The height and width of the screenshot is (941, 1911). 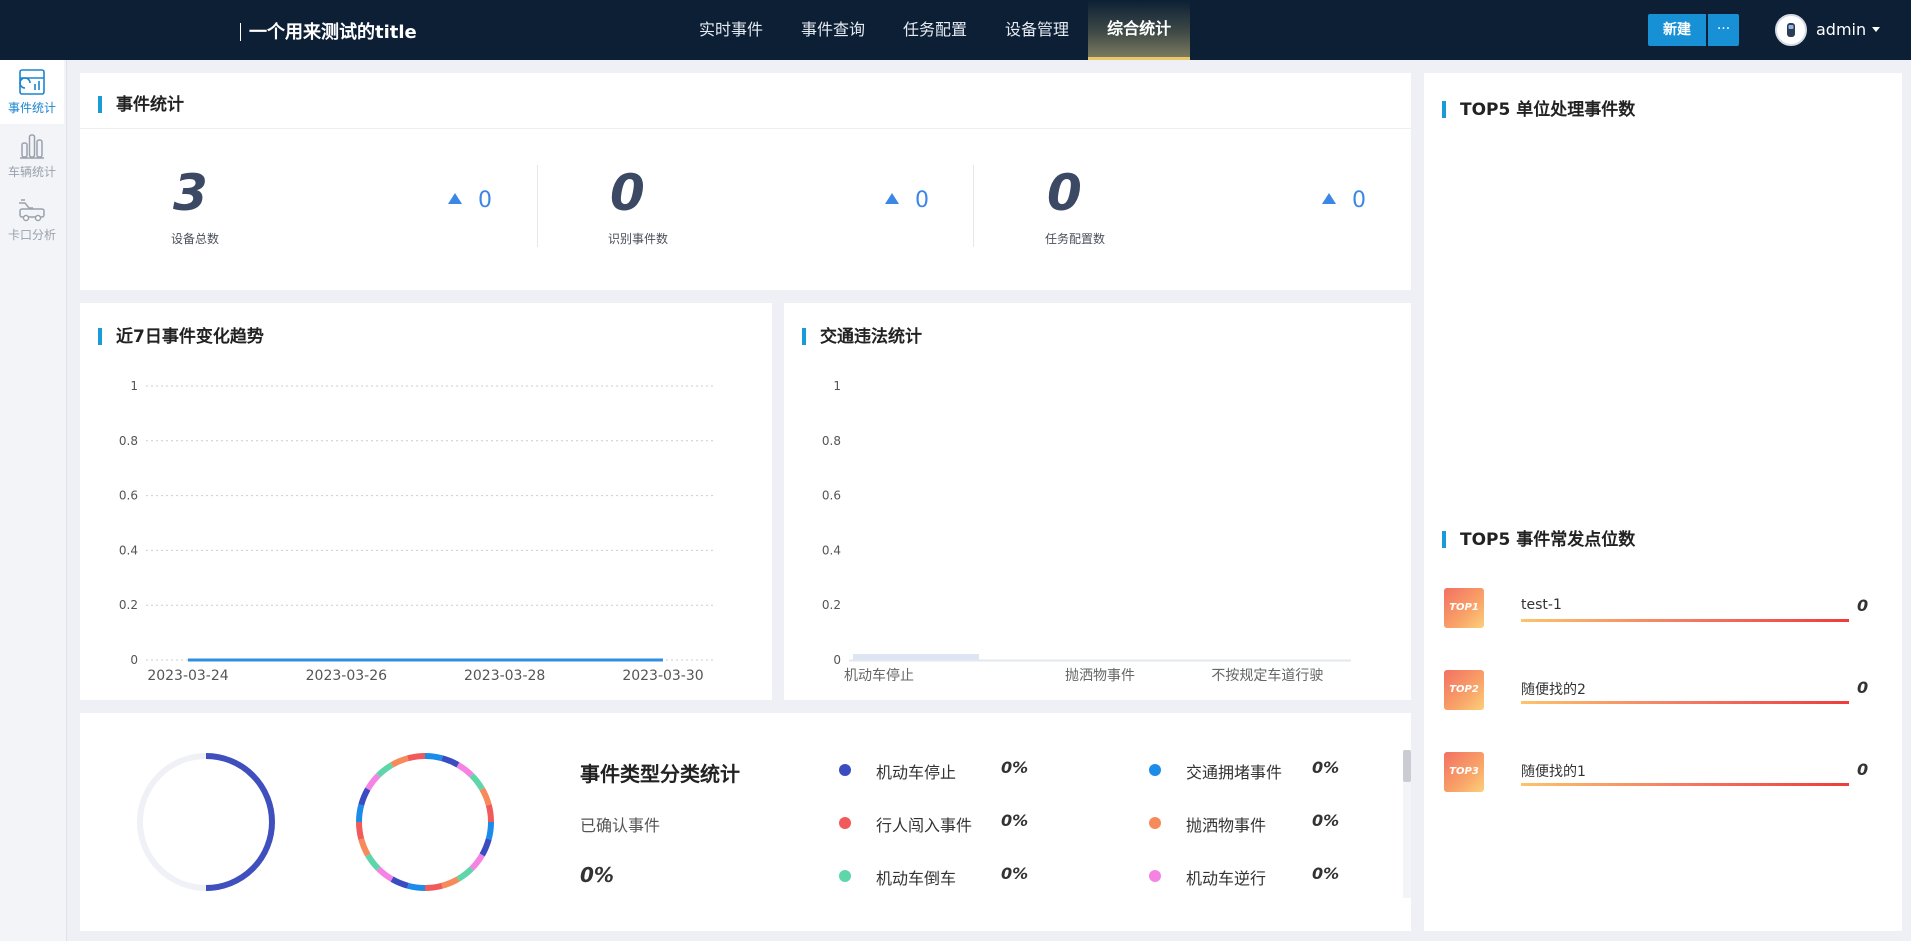 What do you see at coordinates (620, 825) in the screenshot?
I see `category-subtitle: 已确认事件` at bounding box center [620, 825].